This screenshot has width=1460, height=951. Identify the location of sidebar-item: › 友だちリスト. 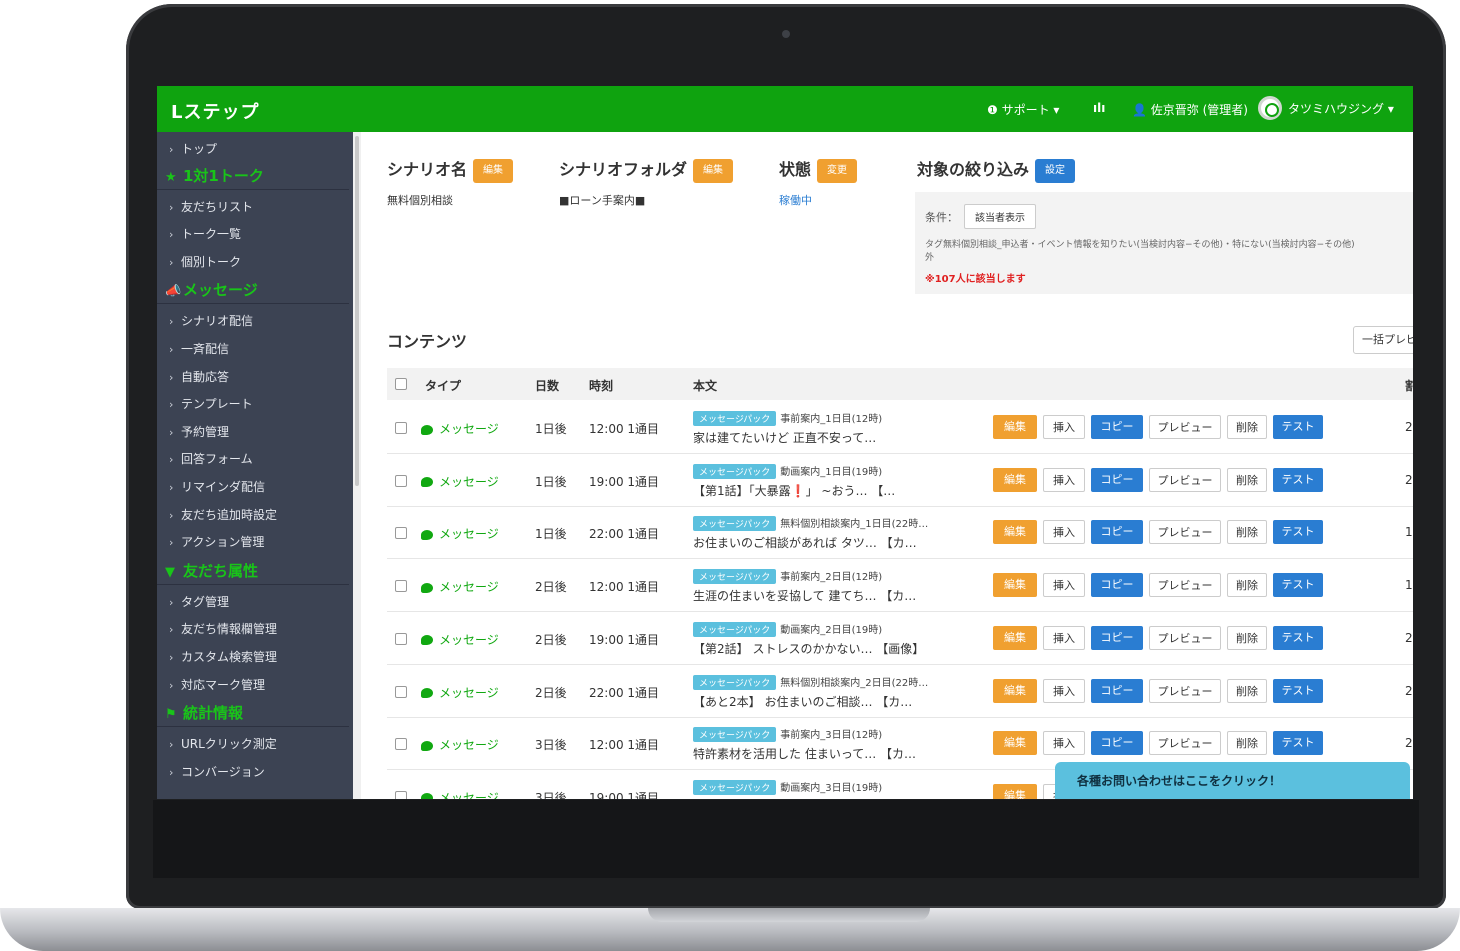
(211, 206).